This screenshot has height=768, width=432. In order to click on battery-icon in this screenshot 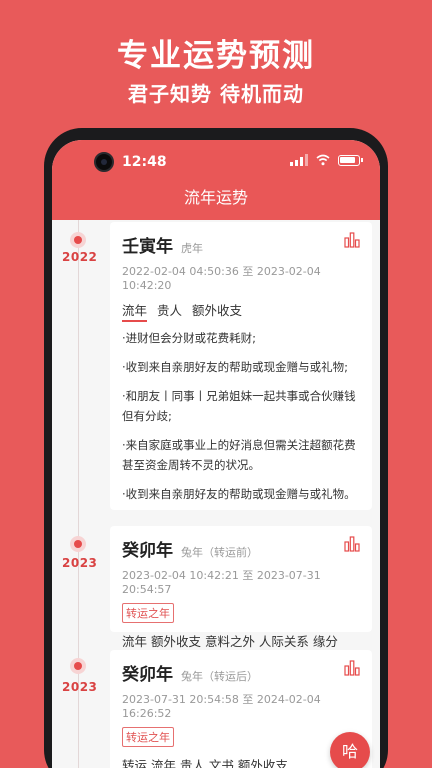, I will do `click(350, 160)`.